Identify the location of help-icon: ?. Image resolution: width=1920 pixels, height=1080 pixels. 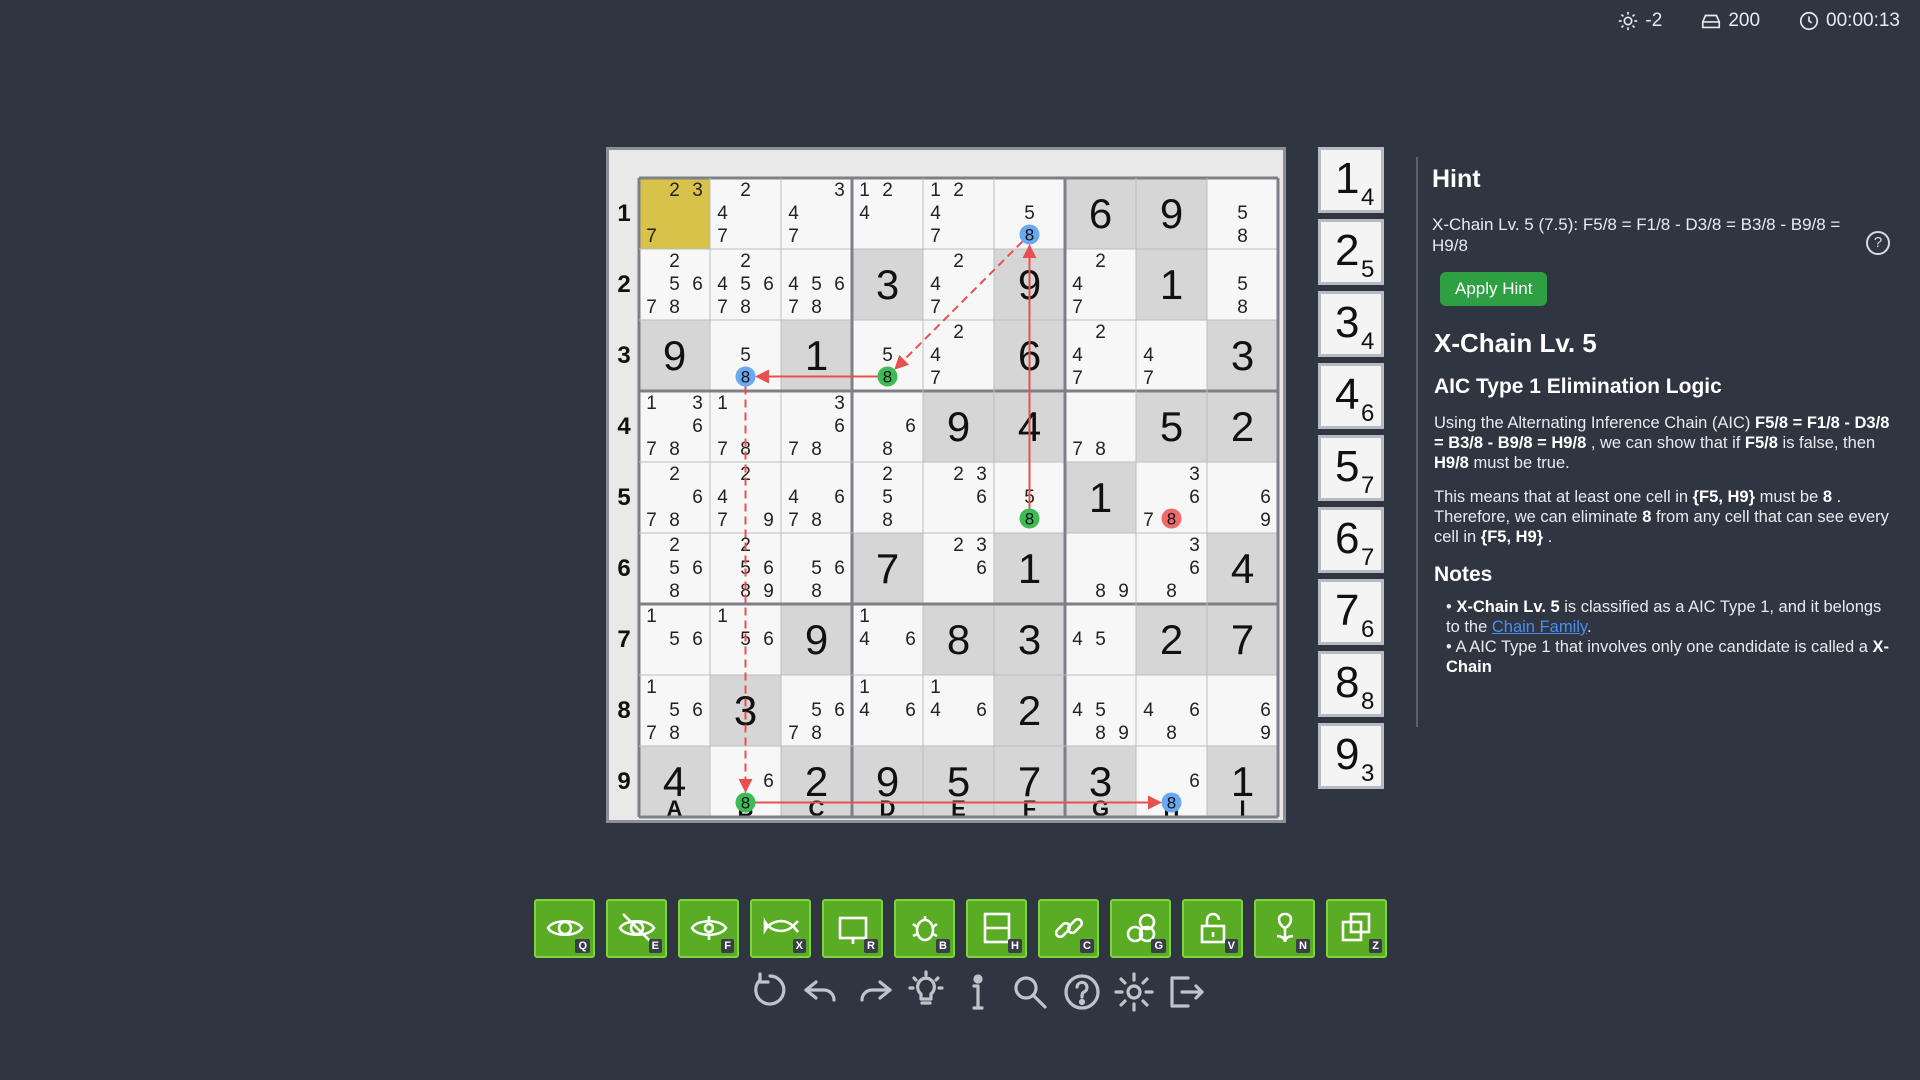
(1878, 243).